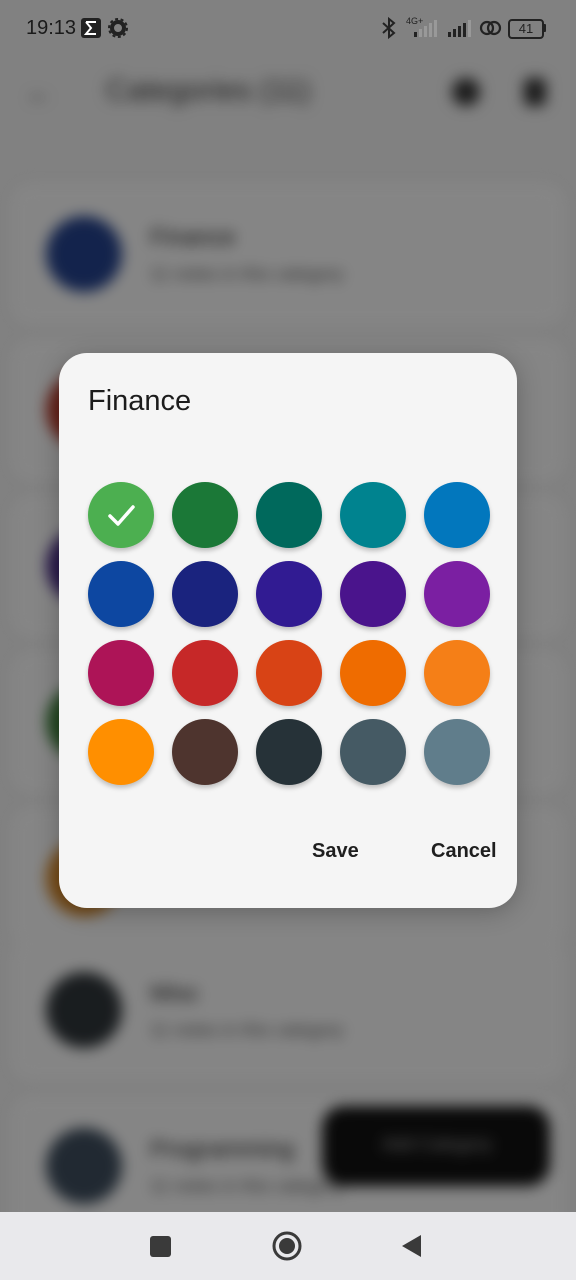  I want to click on signal-icon, so click(459, 28).